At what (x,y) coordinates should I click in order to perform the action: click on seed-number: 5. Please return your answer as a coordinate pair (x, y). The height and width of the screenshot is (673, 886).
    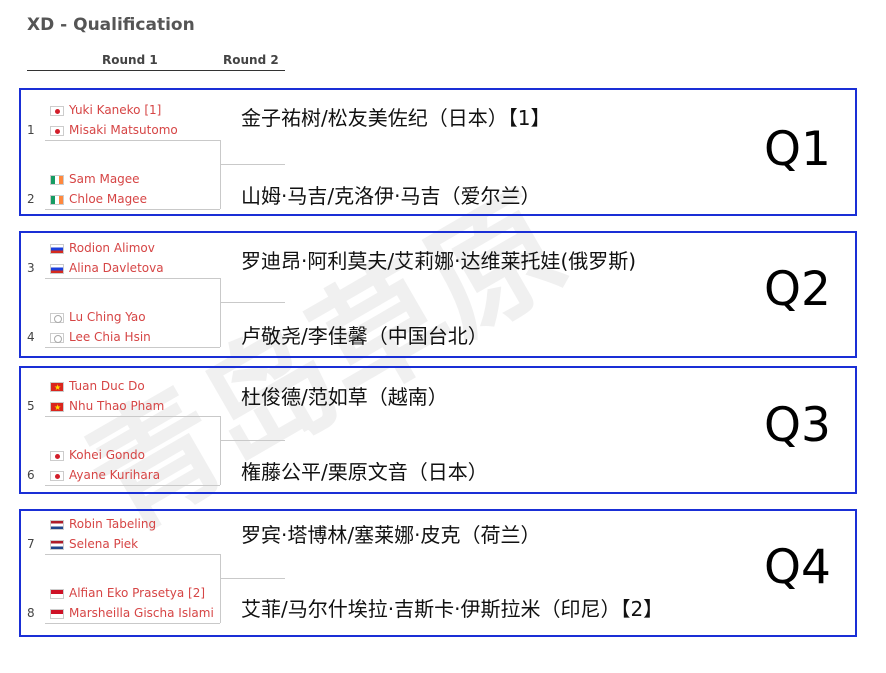
    Looking at the image, I should click on (31, 406).